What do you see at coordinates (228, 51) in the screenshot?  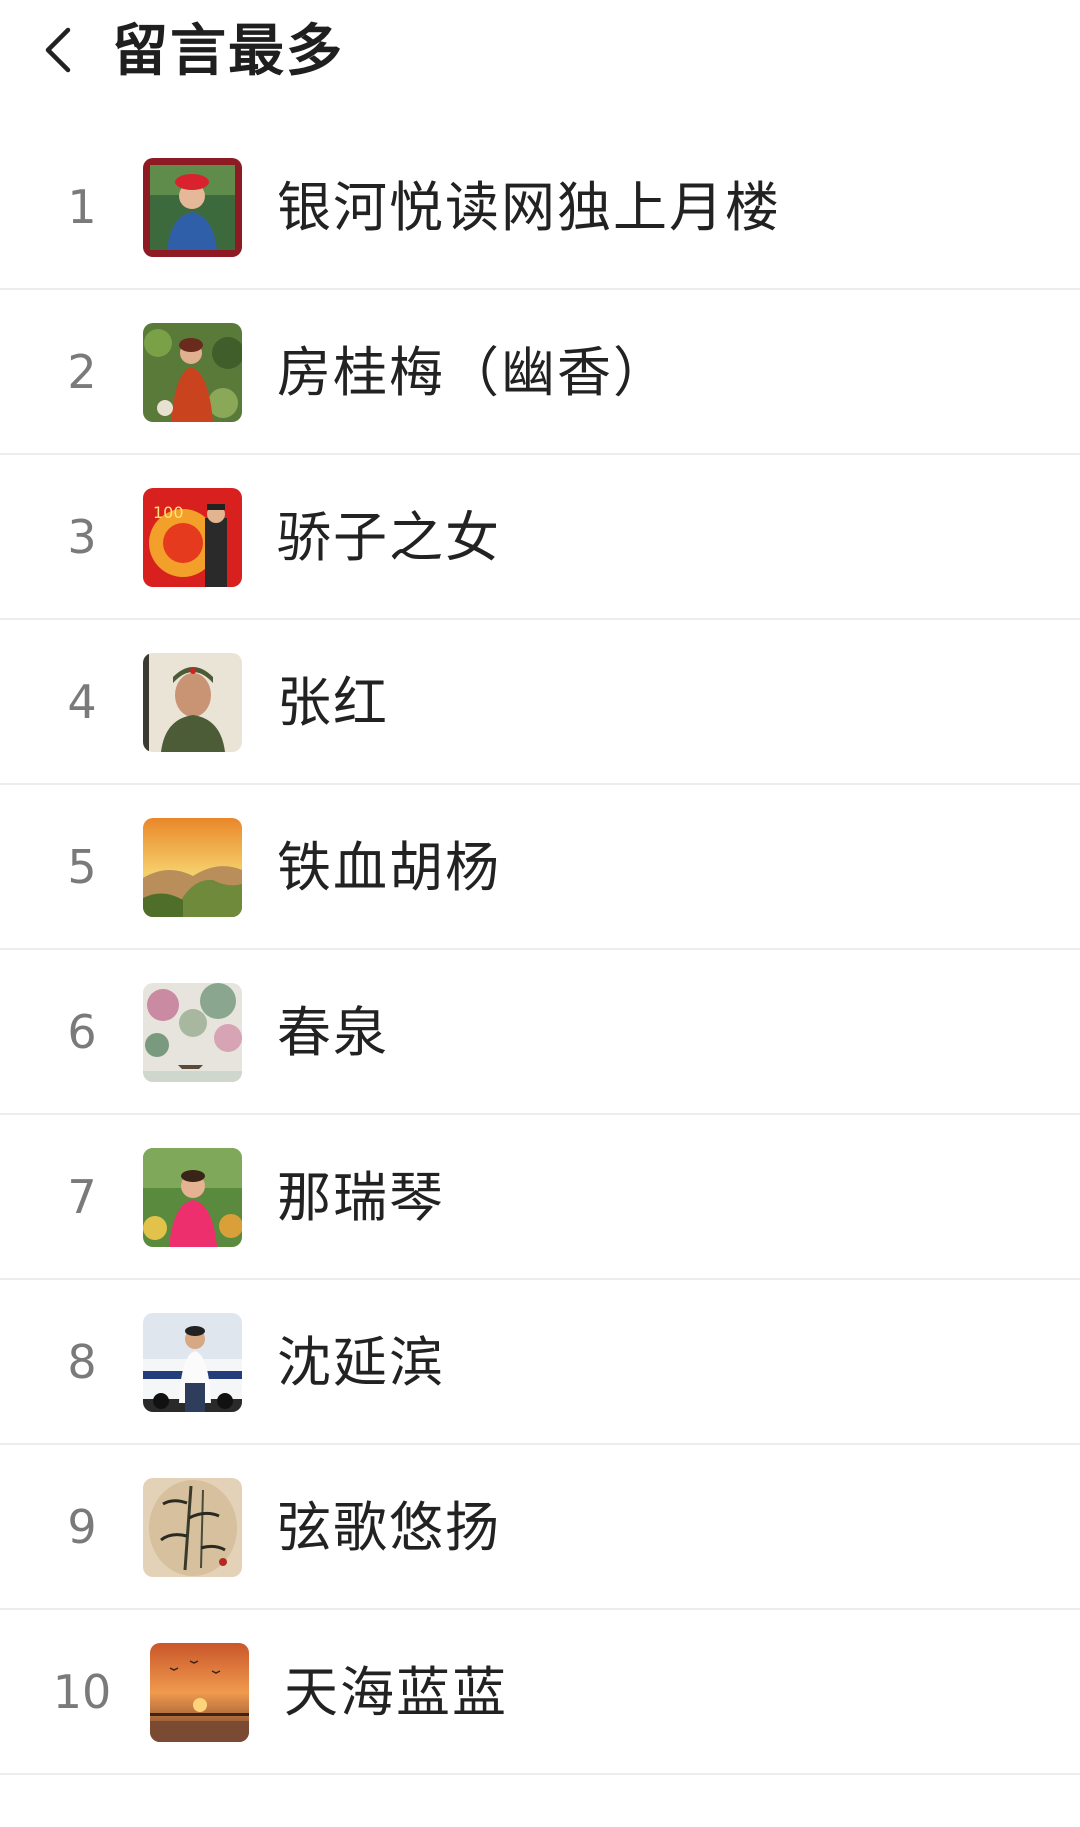 I see `page-title: 留言最多` at bounding box center [228, 51].